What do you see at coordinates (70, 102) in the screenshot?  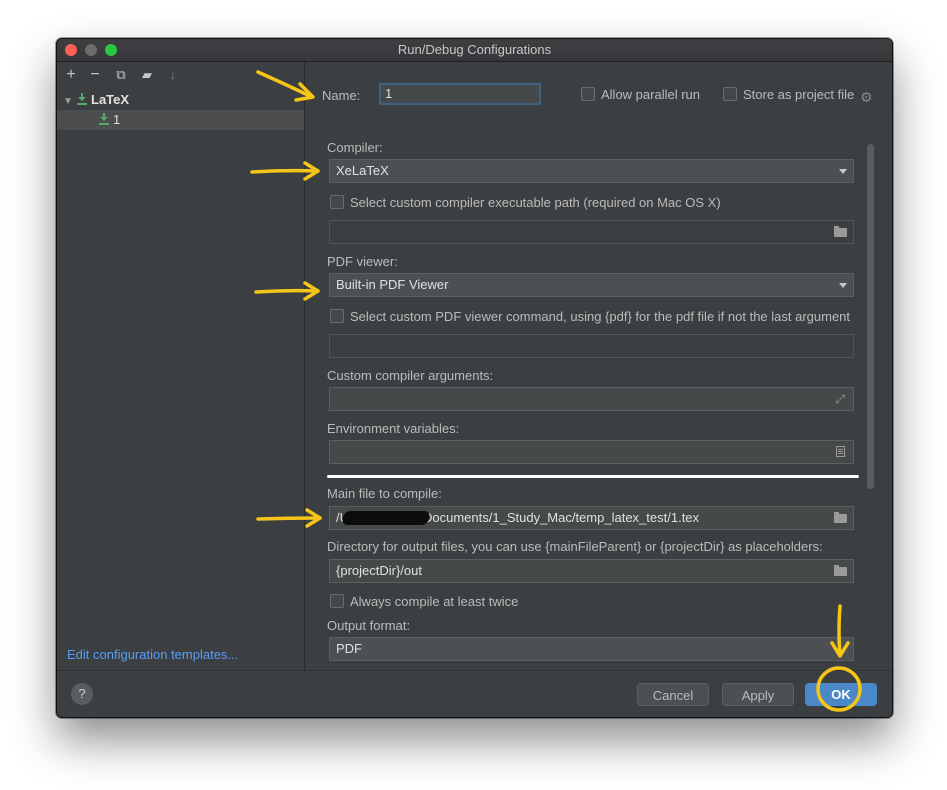 I see `chevron-down-icon: ▼` at bounding box center [70, 102].